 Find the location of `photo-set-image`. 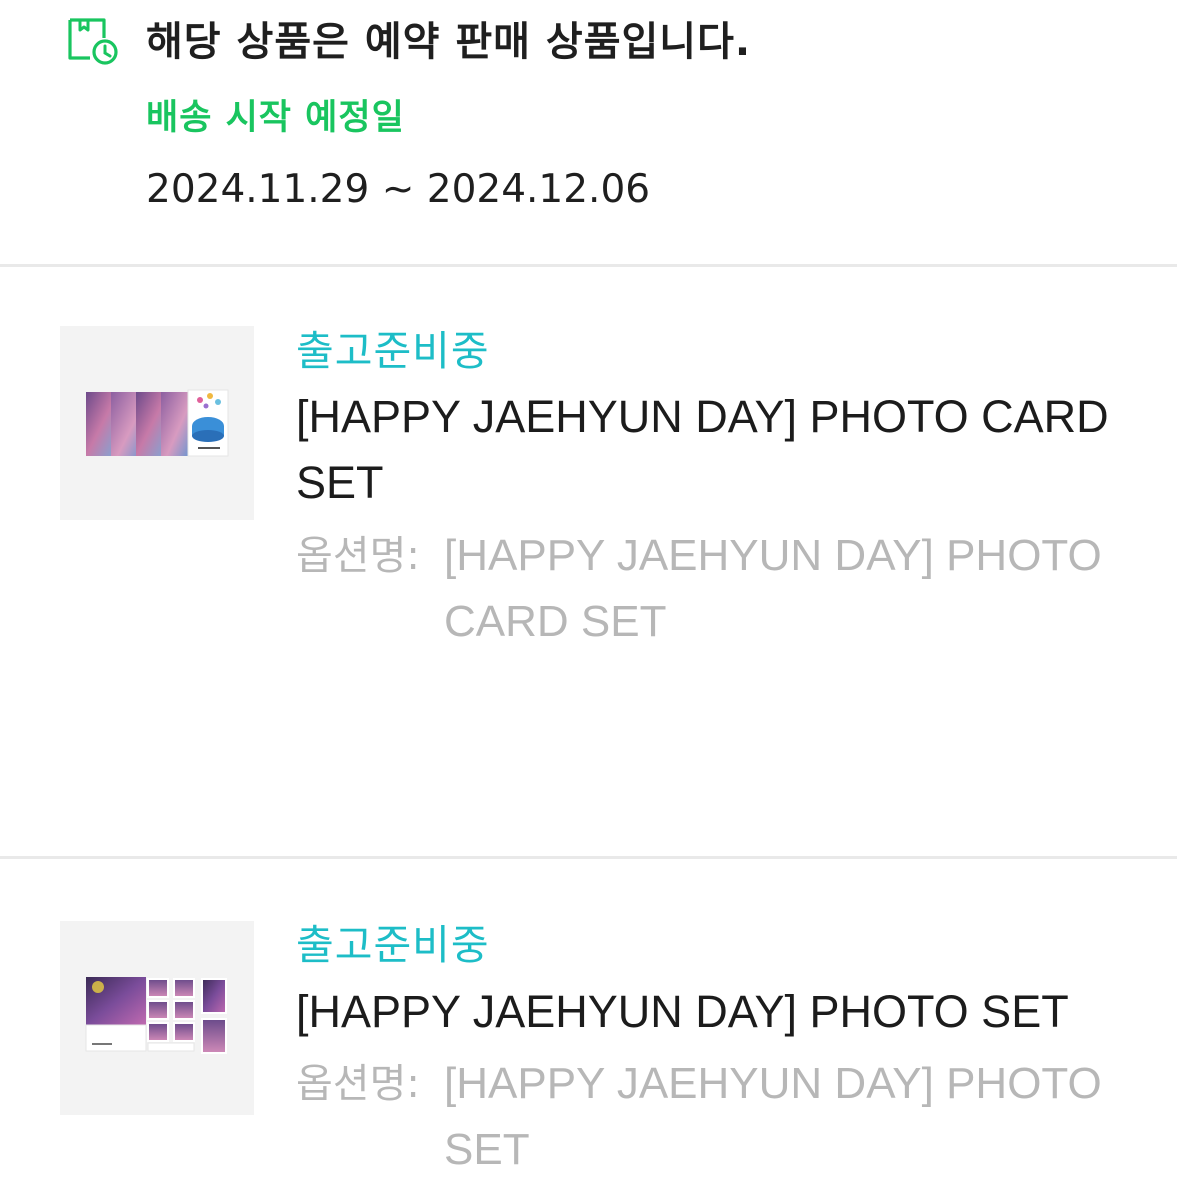

photo-set-image is located at coordinates (156, 1015).